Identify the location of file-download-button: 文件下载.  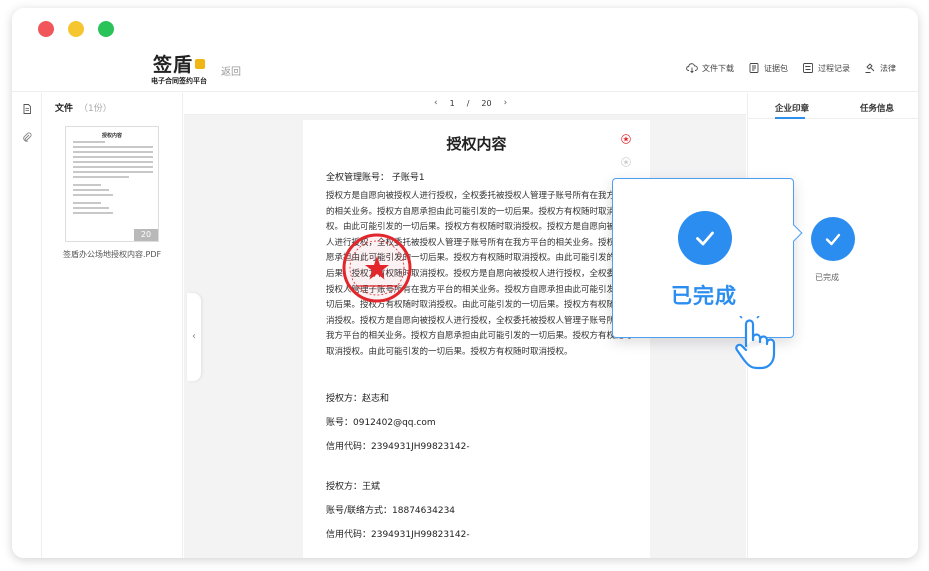
(710, 68).